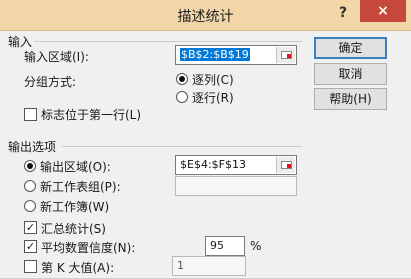 Image resolution: width=411 pixels, height=279 pixels. What do you see at coordinates (343, 13) in the screenshot?
I see `help-icon: ?` at bounding box center [343, 13].